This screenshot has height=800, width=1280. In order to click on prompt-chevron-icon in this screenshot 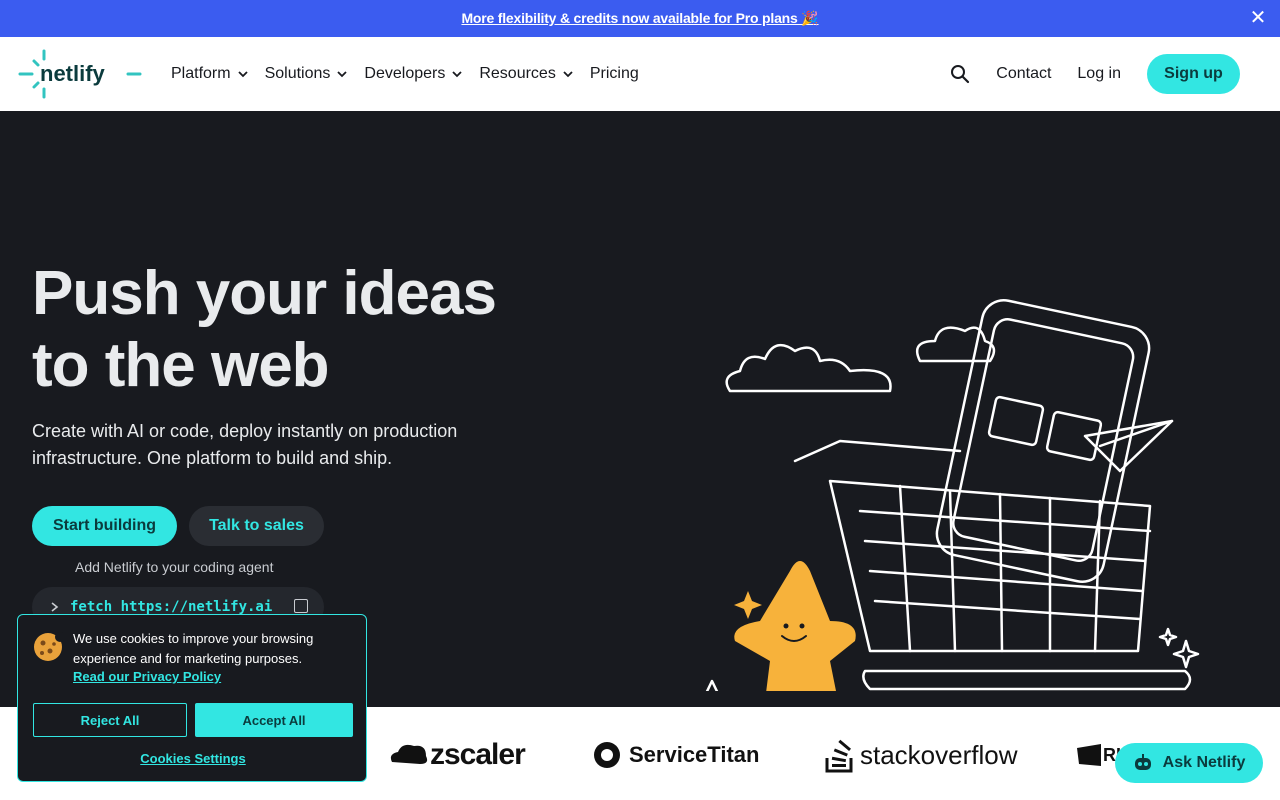, I will do `click(55, 607)`.